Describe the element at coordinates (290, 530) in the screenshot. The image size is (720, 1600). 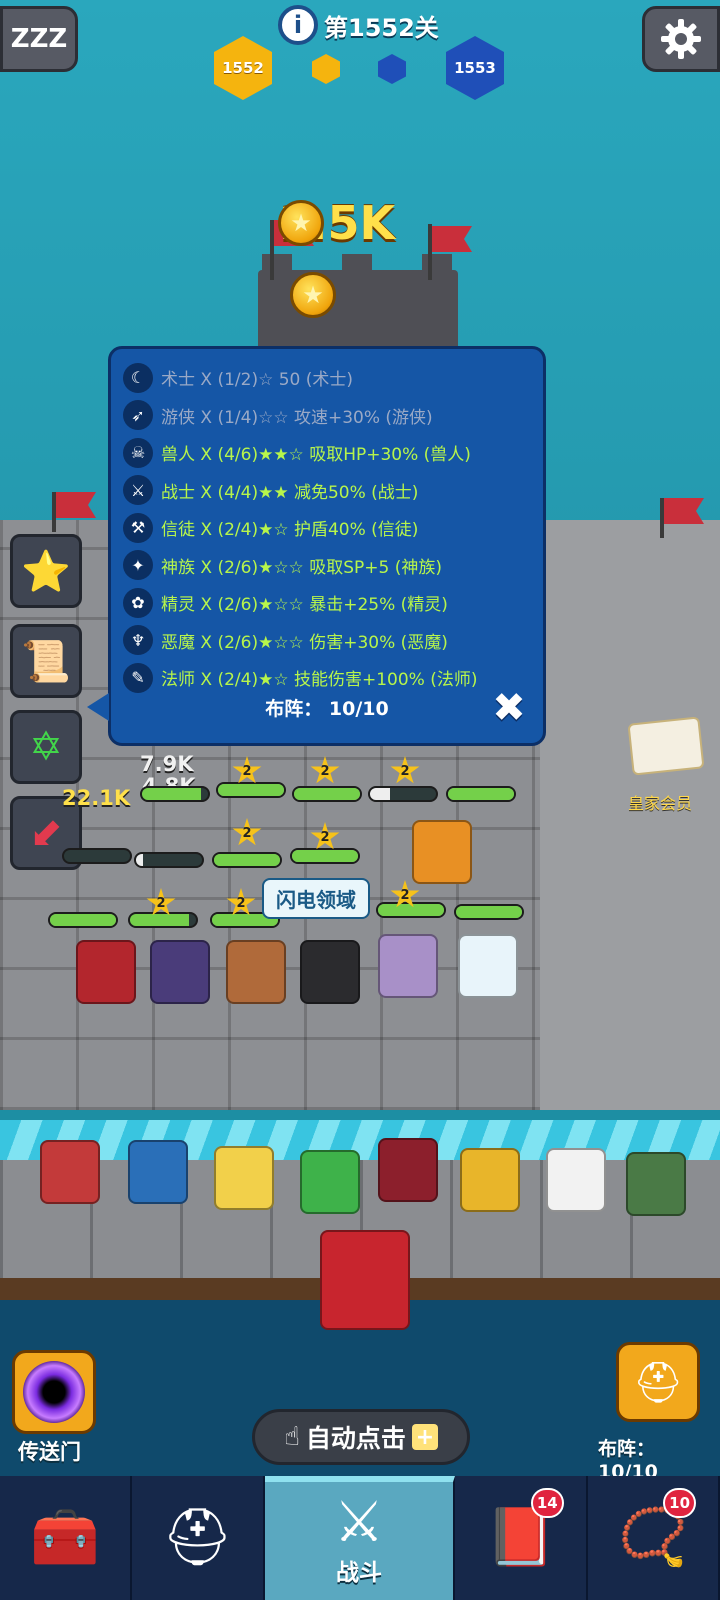
I see `synergy-text: 信徒 X (2/4)★☆ 护盾40% (信徒)` at that location.